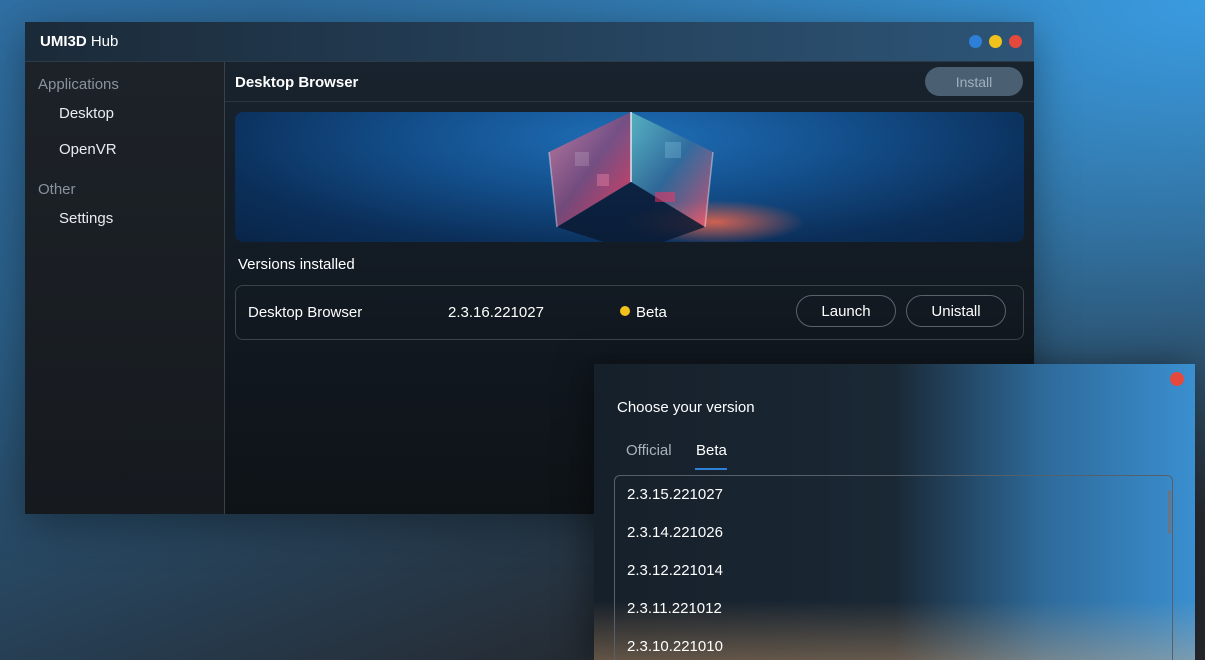  Describe the element at coordinates (846, 311) in the screenshot. I see `launch-button: Launch` at that location.